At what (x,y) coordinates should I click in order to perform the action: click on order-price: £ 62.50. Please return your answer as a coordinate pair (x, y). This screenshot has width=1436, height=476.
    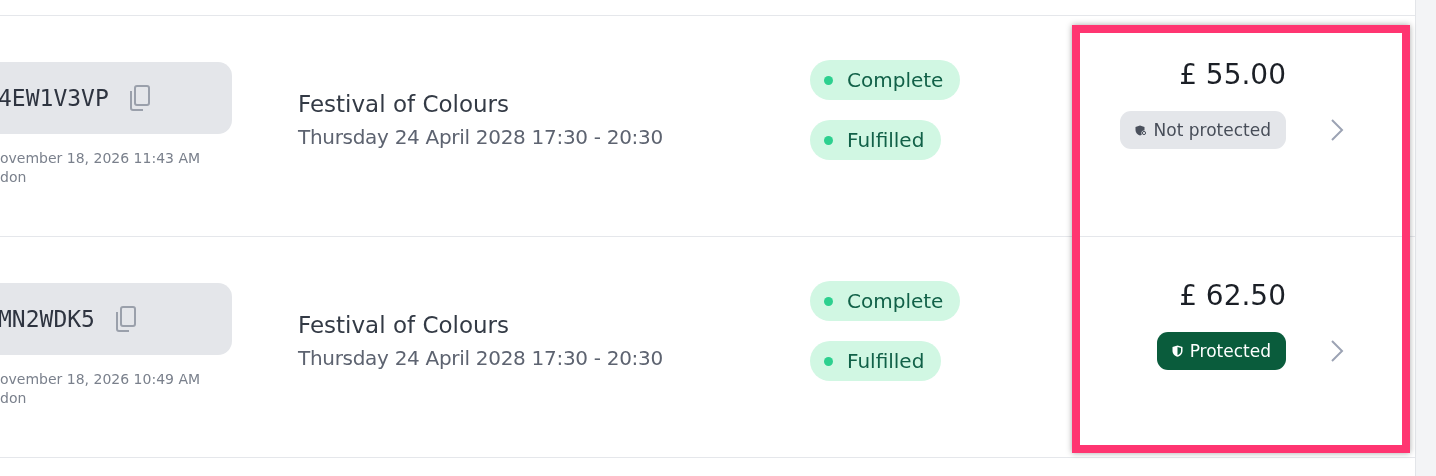
    Looking at the image, I should click on (1232, 295).